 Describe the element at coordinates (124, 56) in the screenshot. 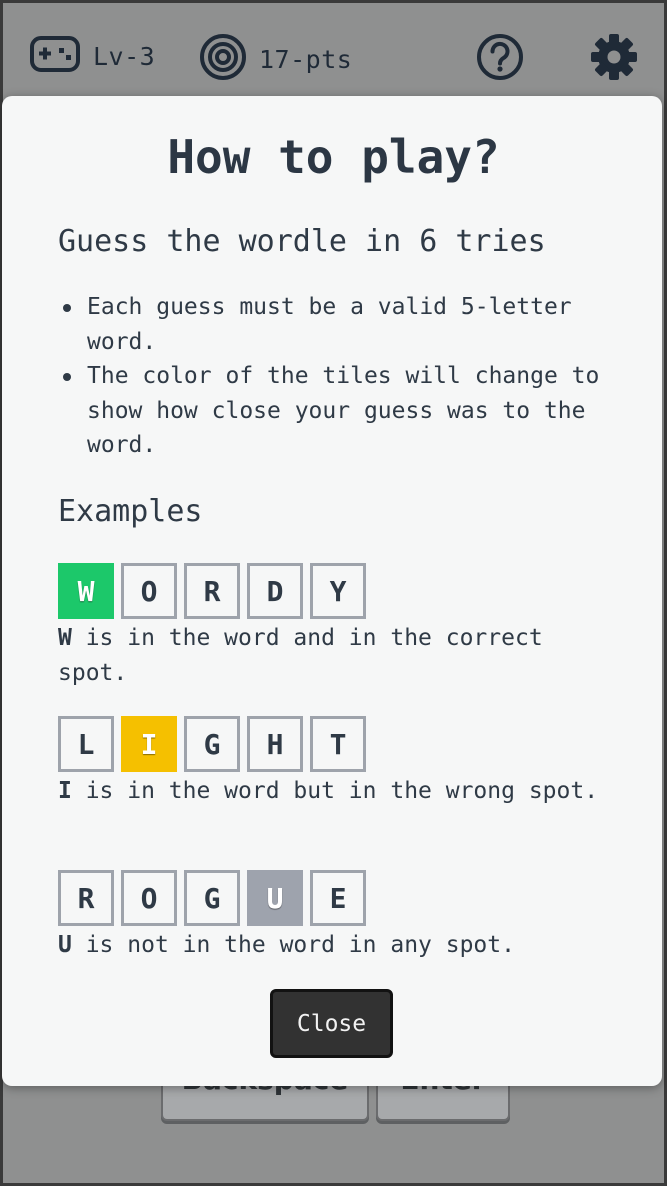

I see `level-label: Lv-3` at that location.